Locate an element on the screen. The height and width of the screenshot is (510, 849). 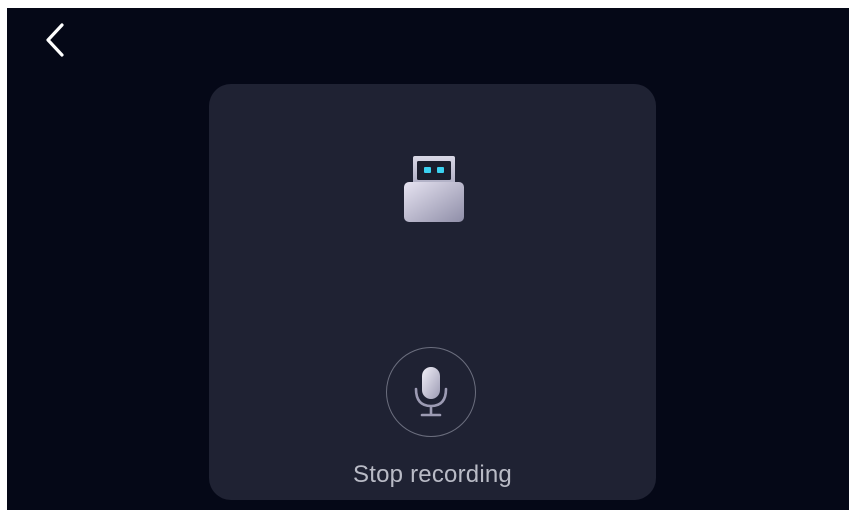
microphone-icon is located at coordinates (431, 392).